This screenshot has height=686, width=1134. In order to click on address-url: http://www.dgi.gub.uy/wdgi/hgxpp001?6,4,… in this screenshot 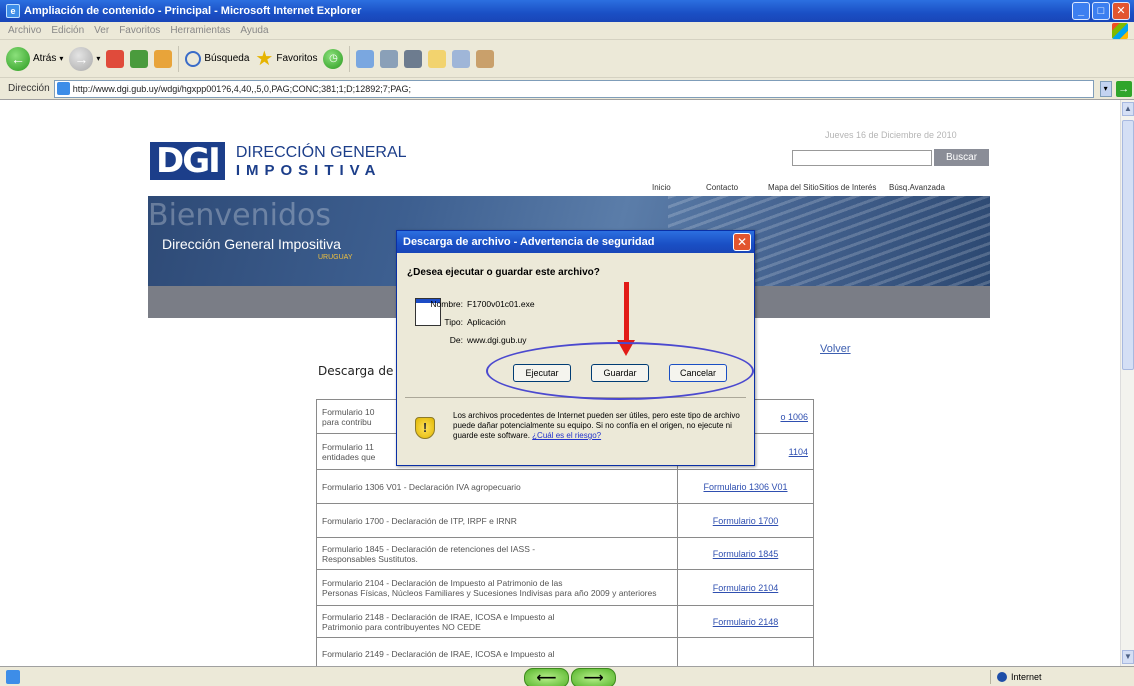, I will do `click(242, 88)`.